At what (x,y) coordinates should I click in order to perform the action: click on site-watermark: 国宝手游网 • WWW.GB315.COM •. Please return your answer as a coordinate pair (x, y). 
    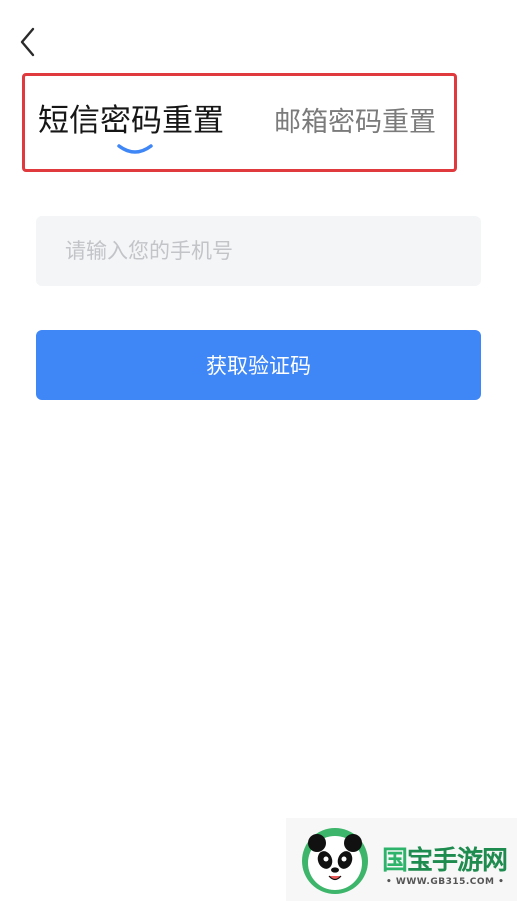
    Looking at the image, I should click on (401, 859).